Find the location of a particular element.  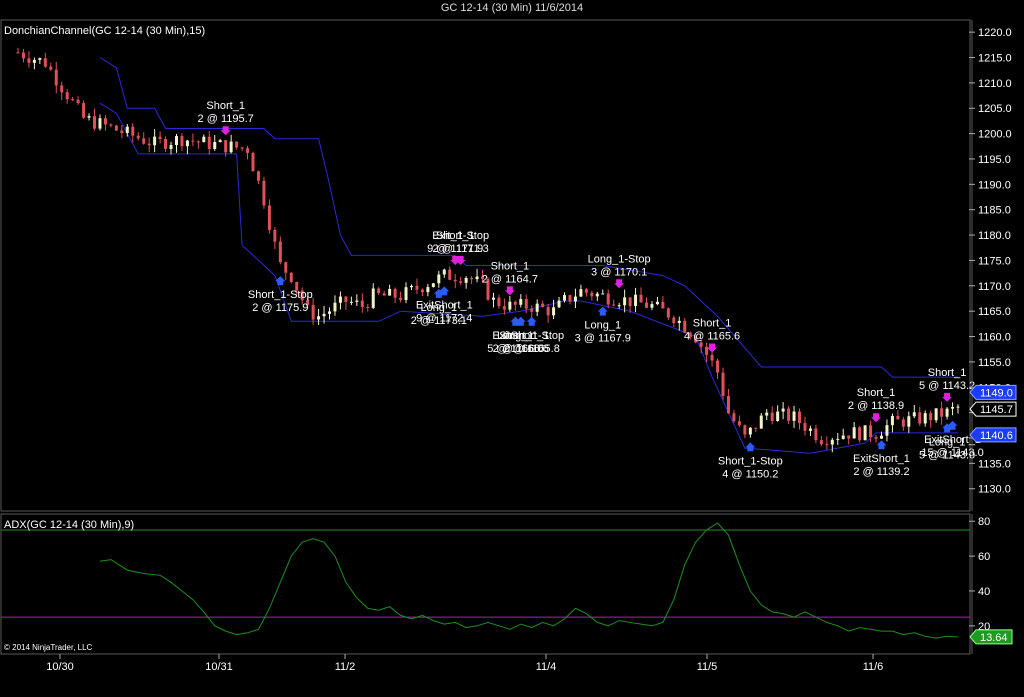

annotation-detail: 2 @ 1171.3 is located at coordinates (461, 249).